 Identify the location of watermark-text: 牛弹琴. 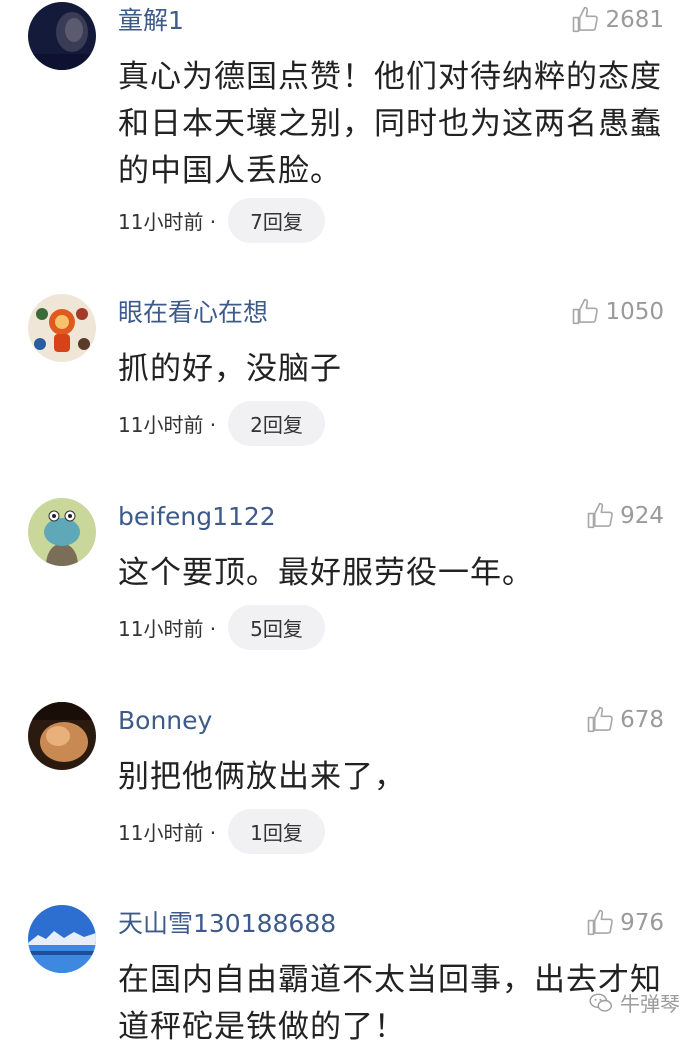
(650, 1004).